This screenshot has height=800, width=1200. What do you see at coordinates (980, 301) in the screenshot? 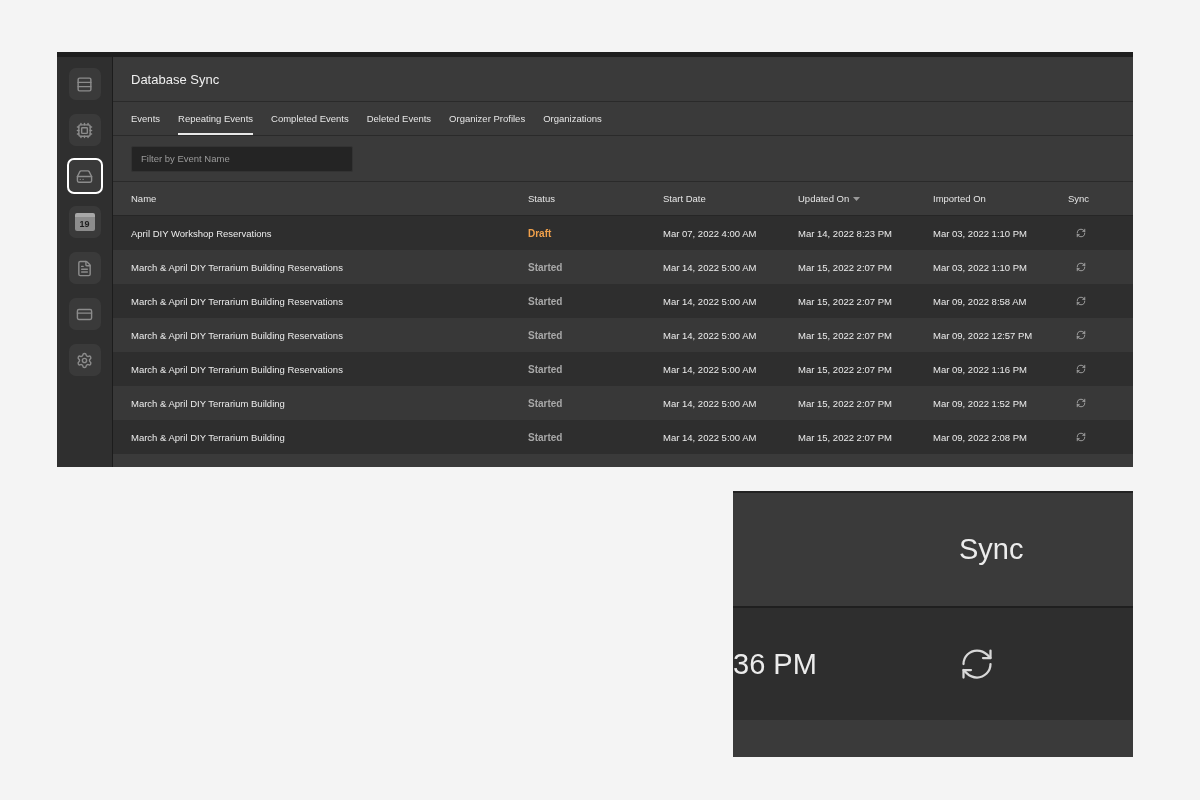
I see `table-cell: Mar 09, 2022 8:58 AM` at bounding box center [980, 301].